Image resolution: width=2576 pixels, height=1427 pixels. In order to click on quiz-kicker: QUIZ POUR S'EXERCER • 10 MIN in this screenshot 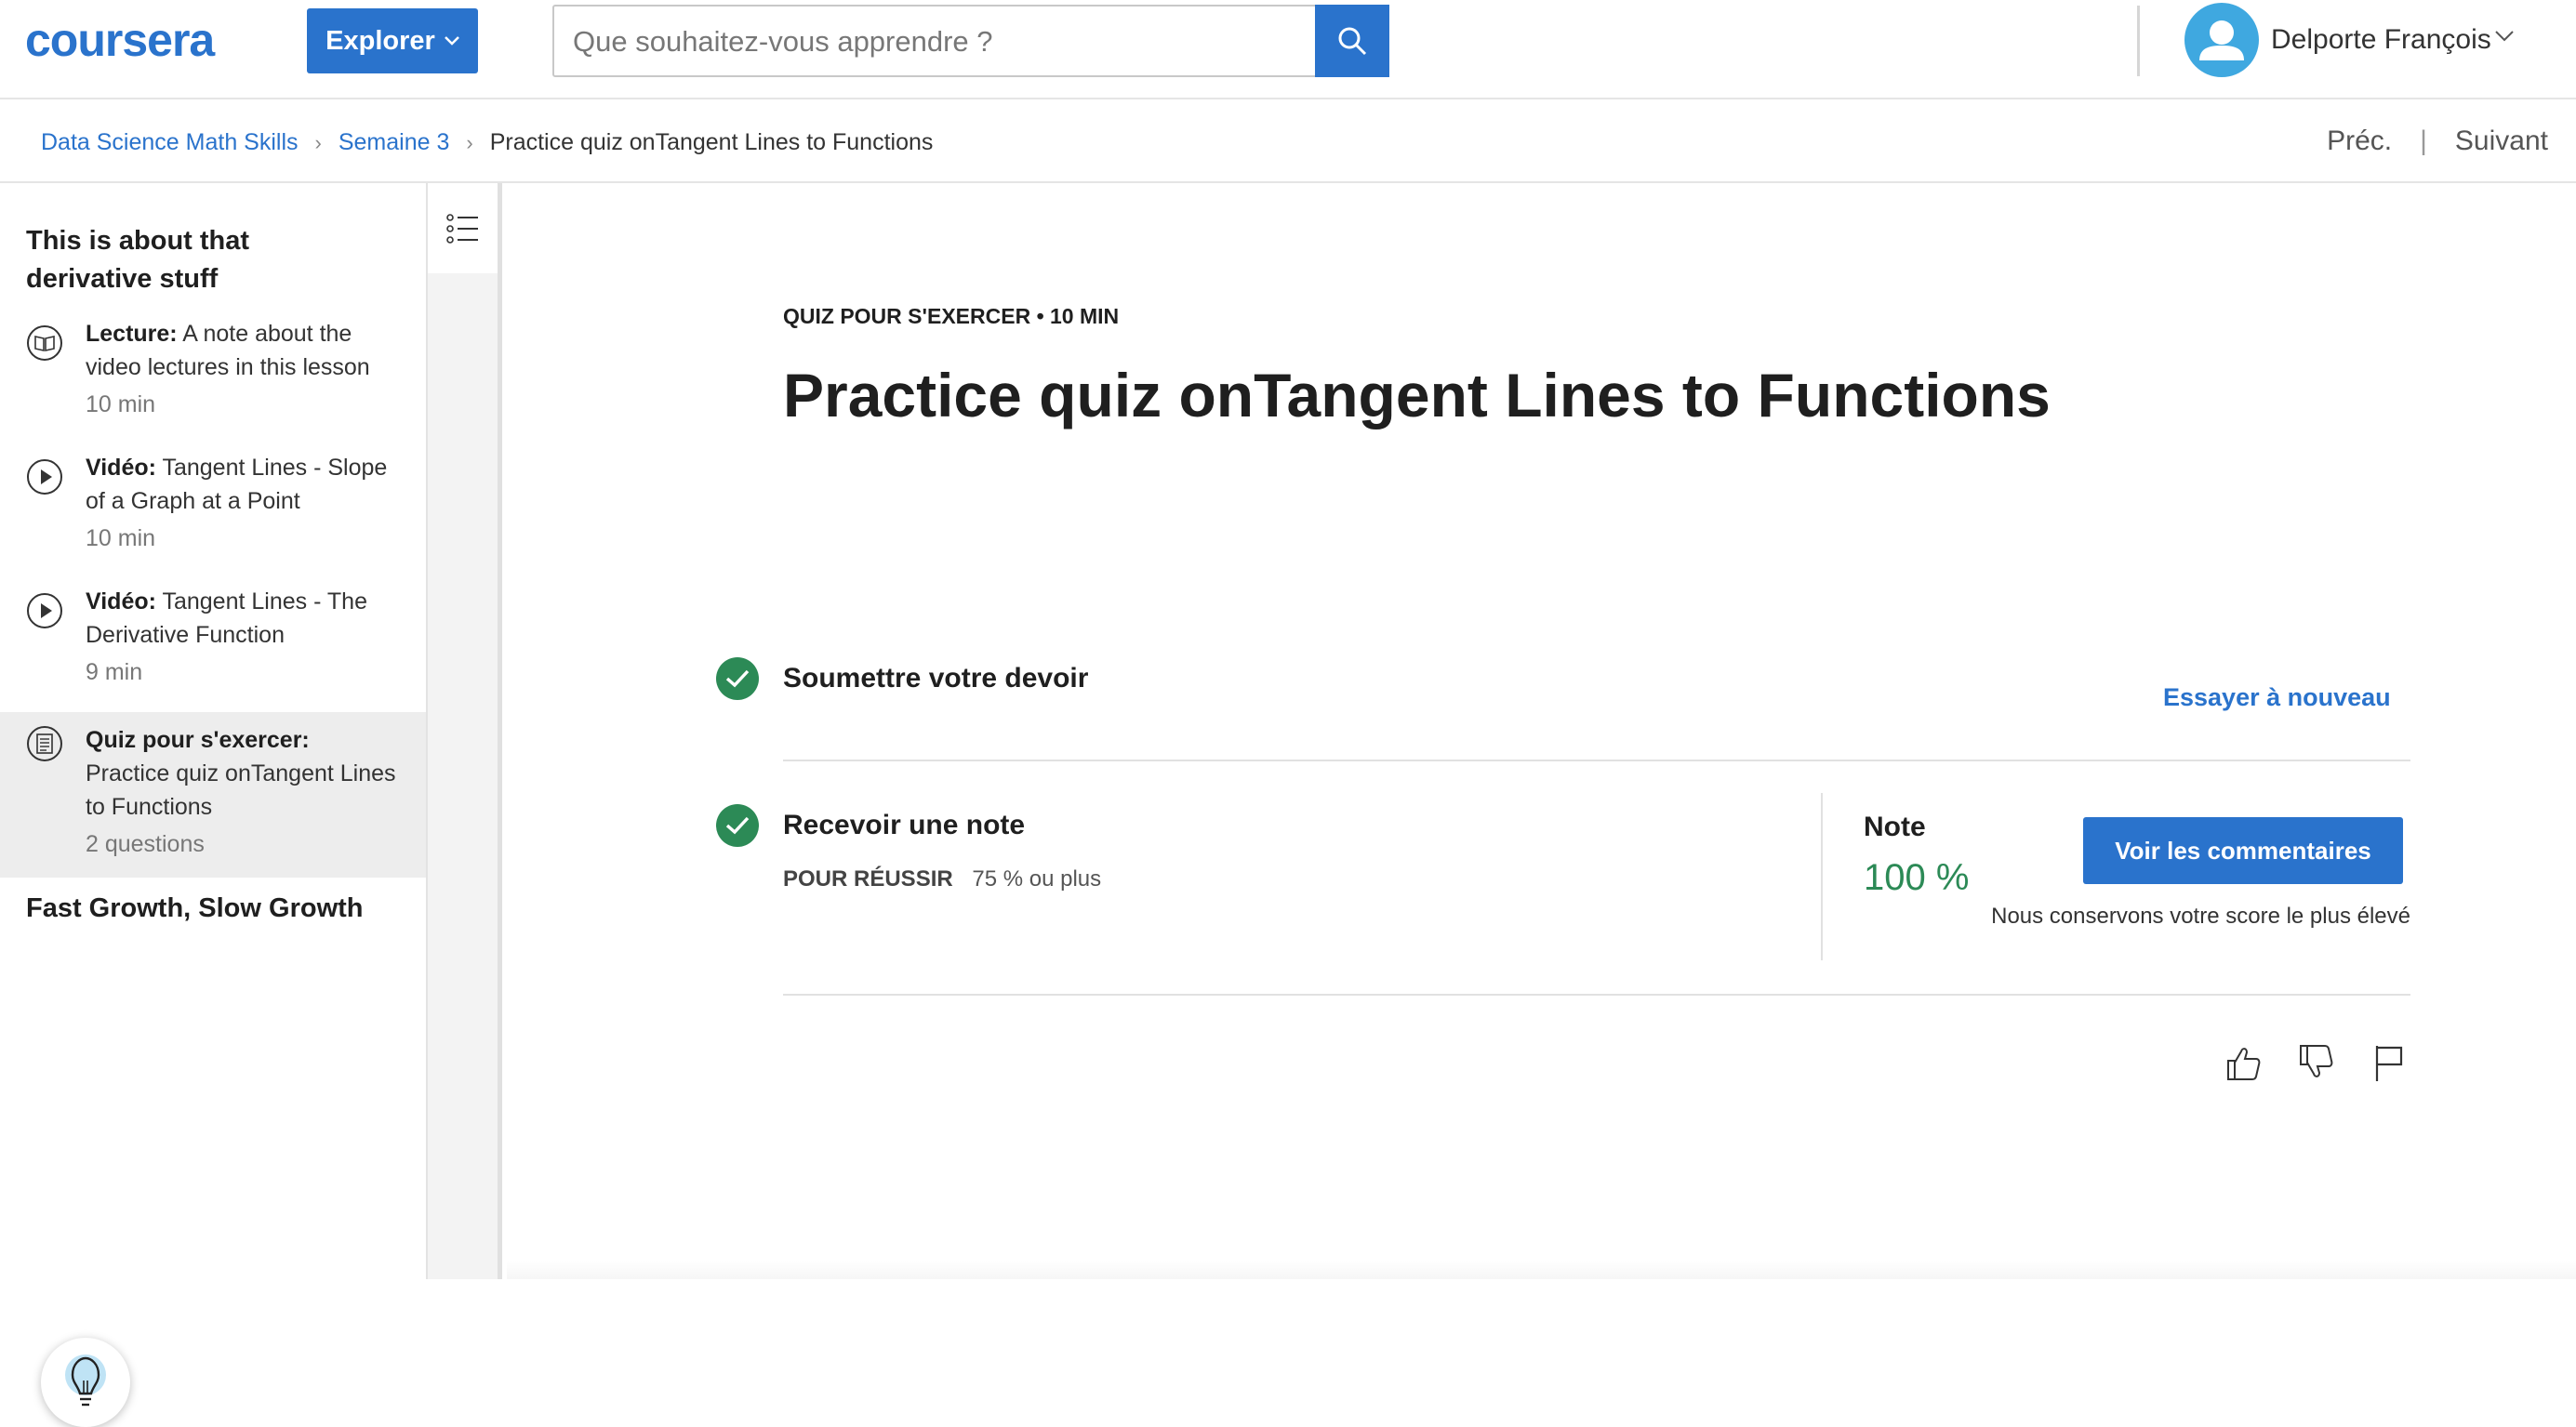, I will do `click(951, 316)`.